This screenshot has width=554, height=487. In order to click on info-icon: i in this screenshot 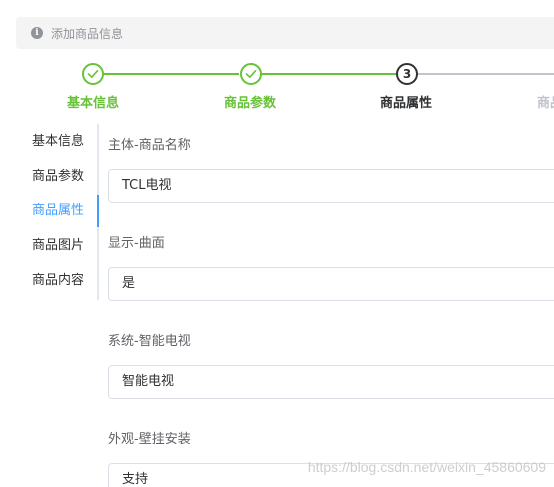, I will do `click(37, 33)`.